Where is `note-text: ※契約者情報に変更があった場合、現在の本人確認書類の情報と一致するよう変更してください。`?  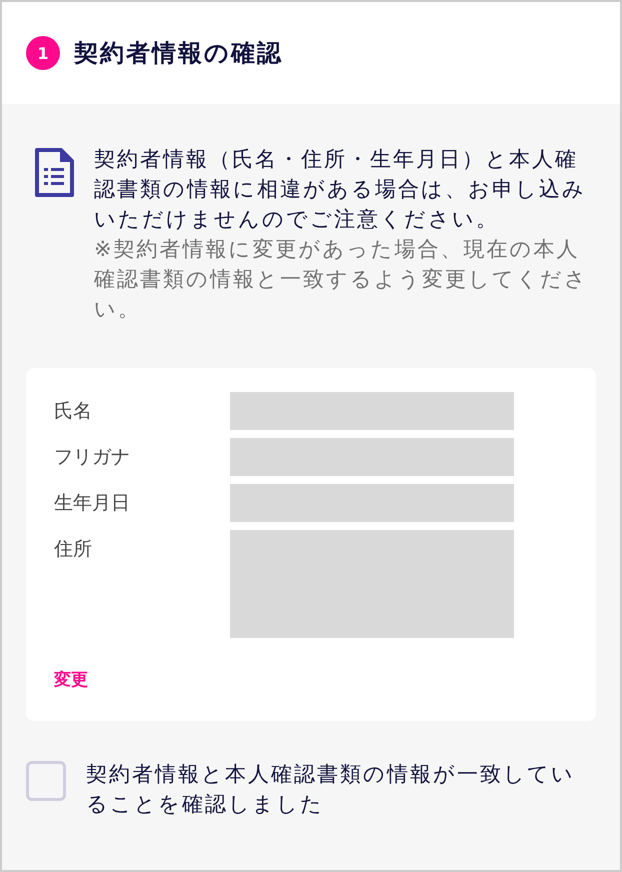 note-text: ※契約者情報に変更があった場合、現在の本人確認書類の情報と一致するよう変更してください。 is located at coordinates (341, 279).